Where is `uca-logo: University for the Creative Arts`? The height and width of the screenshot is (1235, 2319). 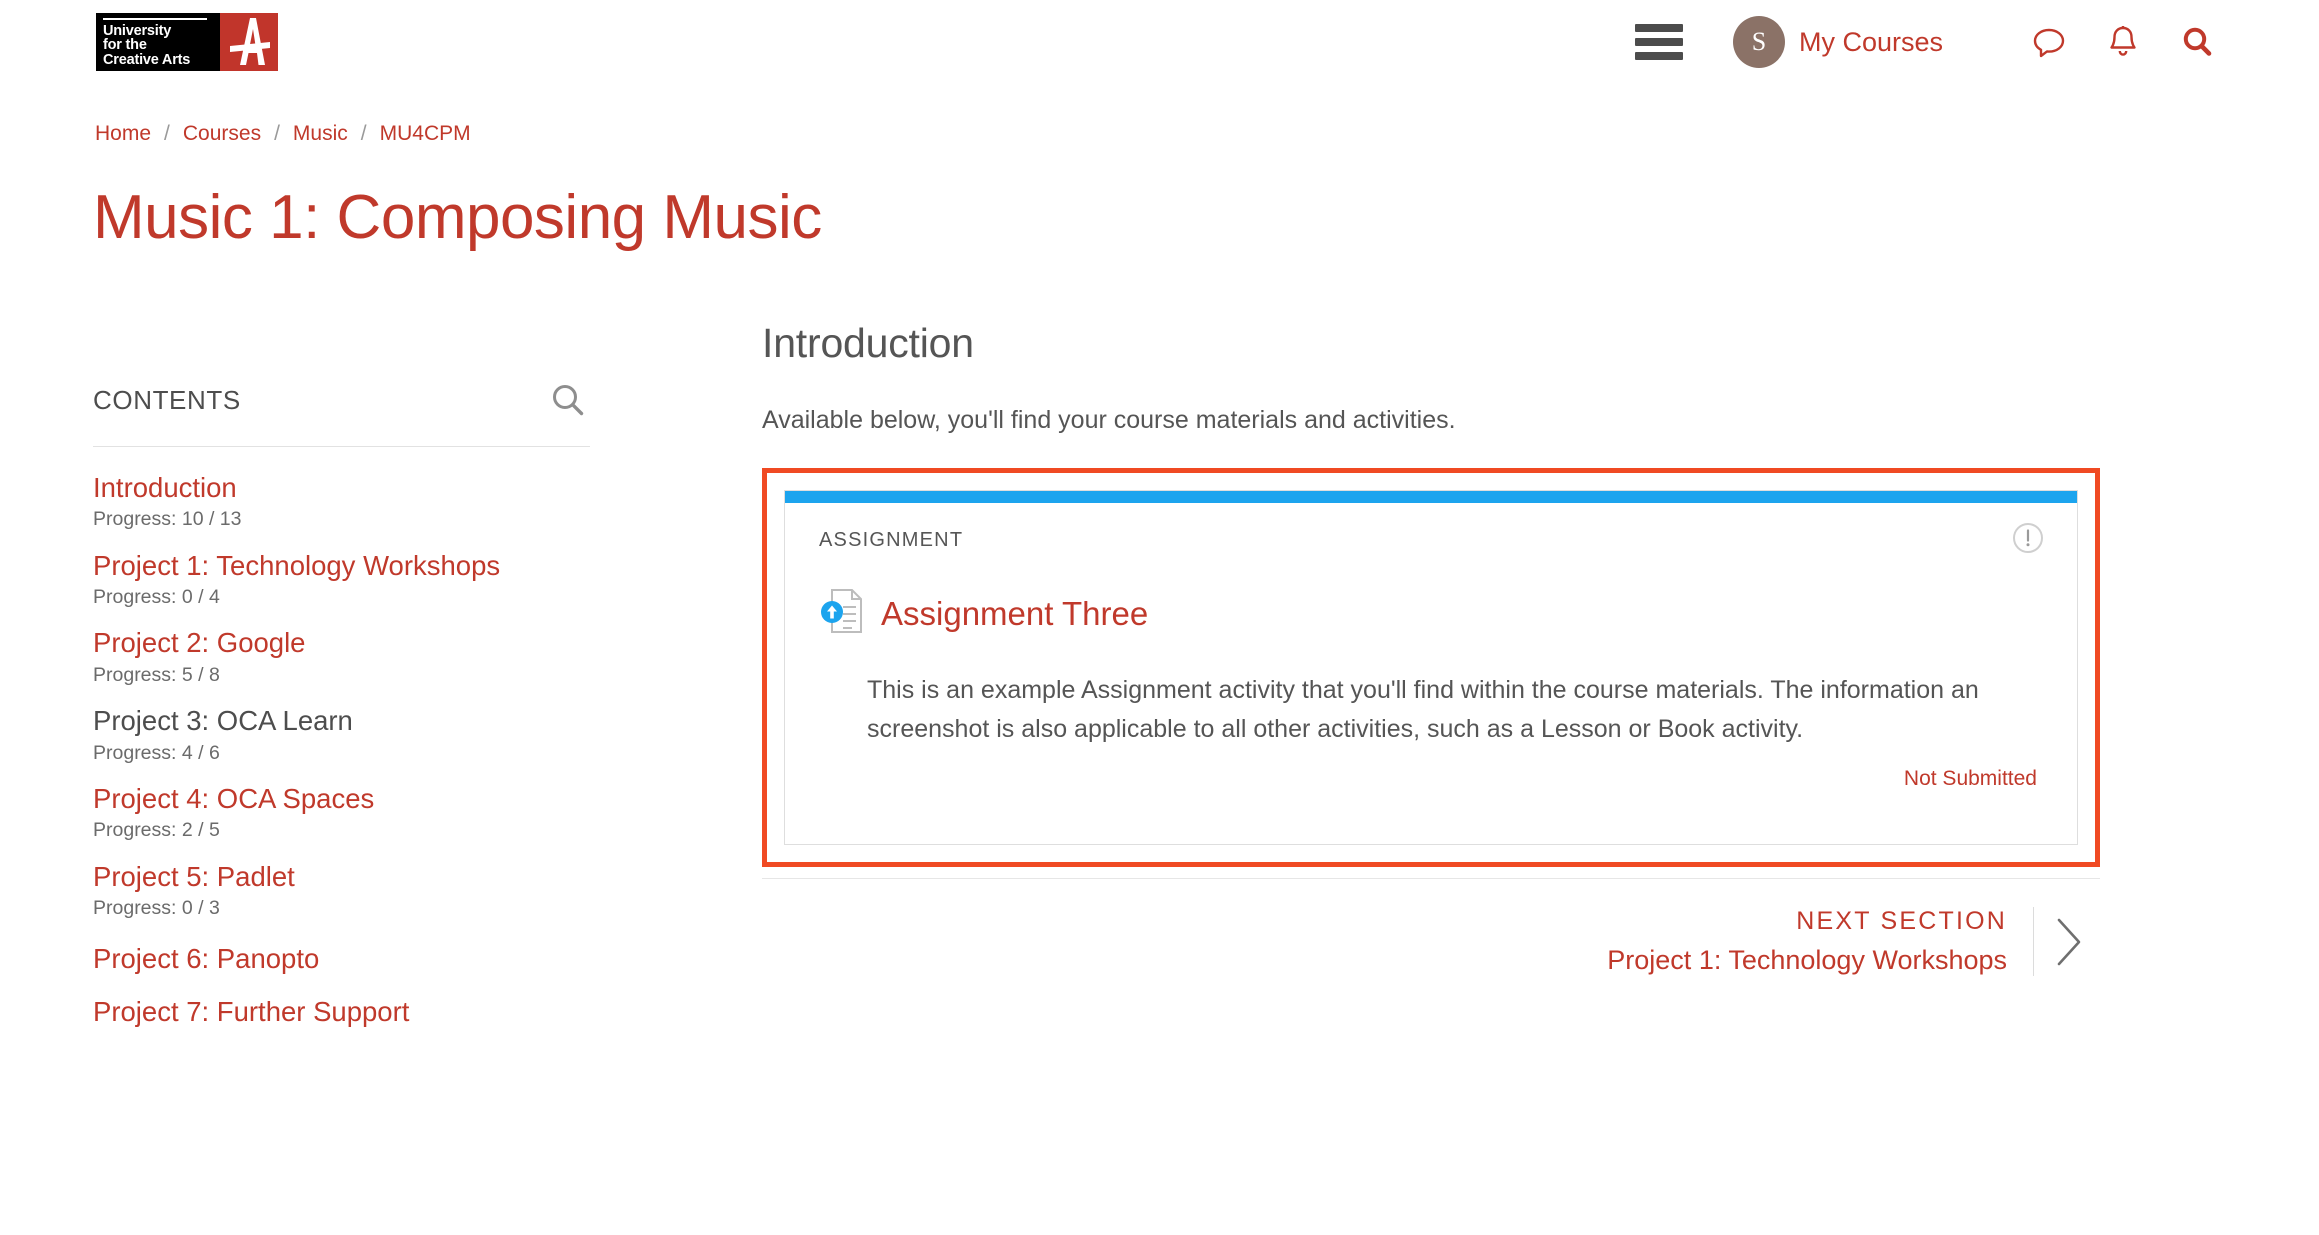 uca-logo: University for the Creative Arts is located at coordinates (187, 42).